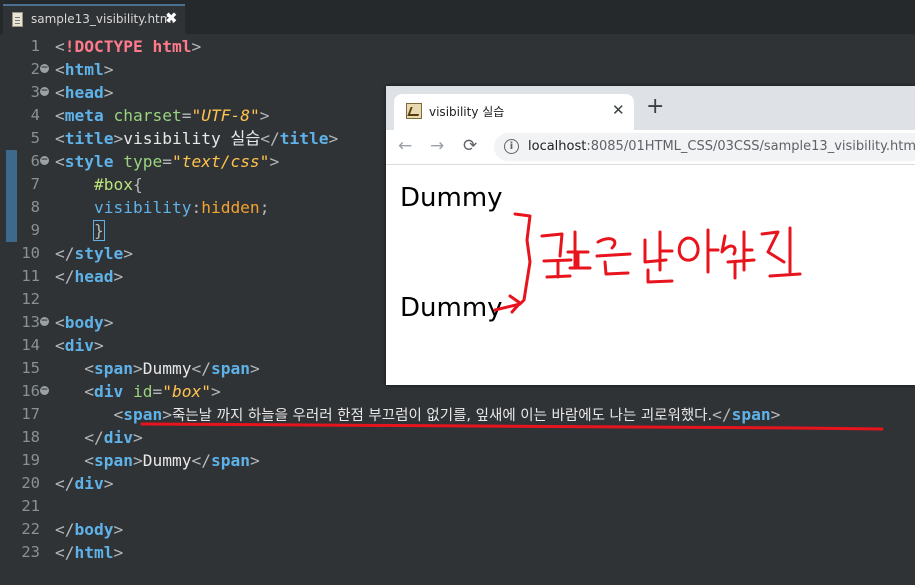  What do you see at coordinates (470, 146) in the screenshot?
I see `reload-icon: ⟳` at bounding box center [470, 146].